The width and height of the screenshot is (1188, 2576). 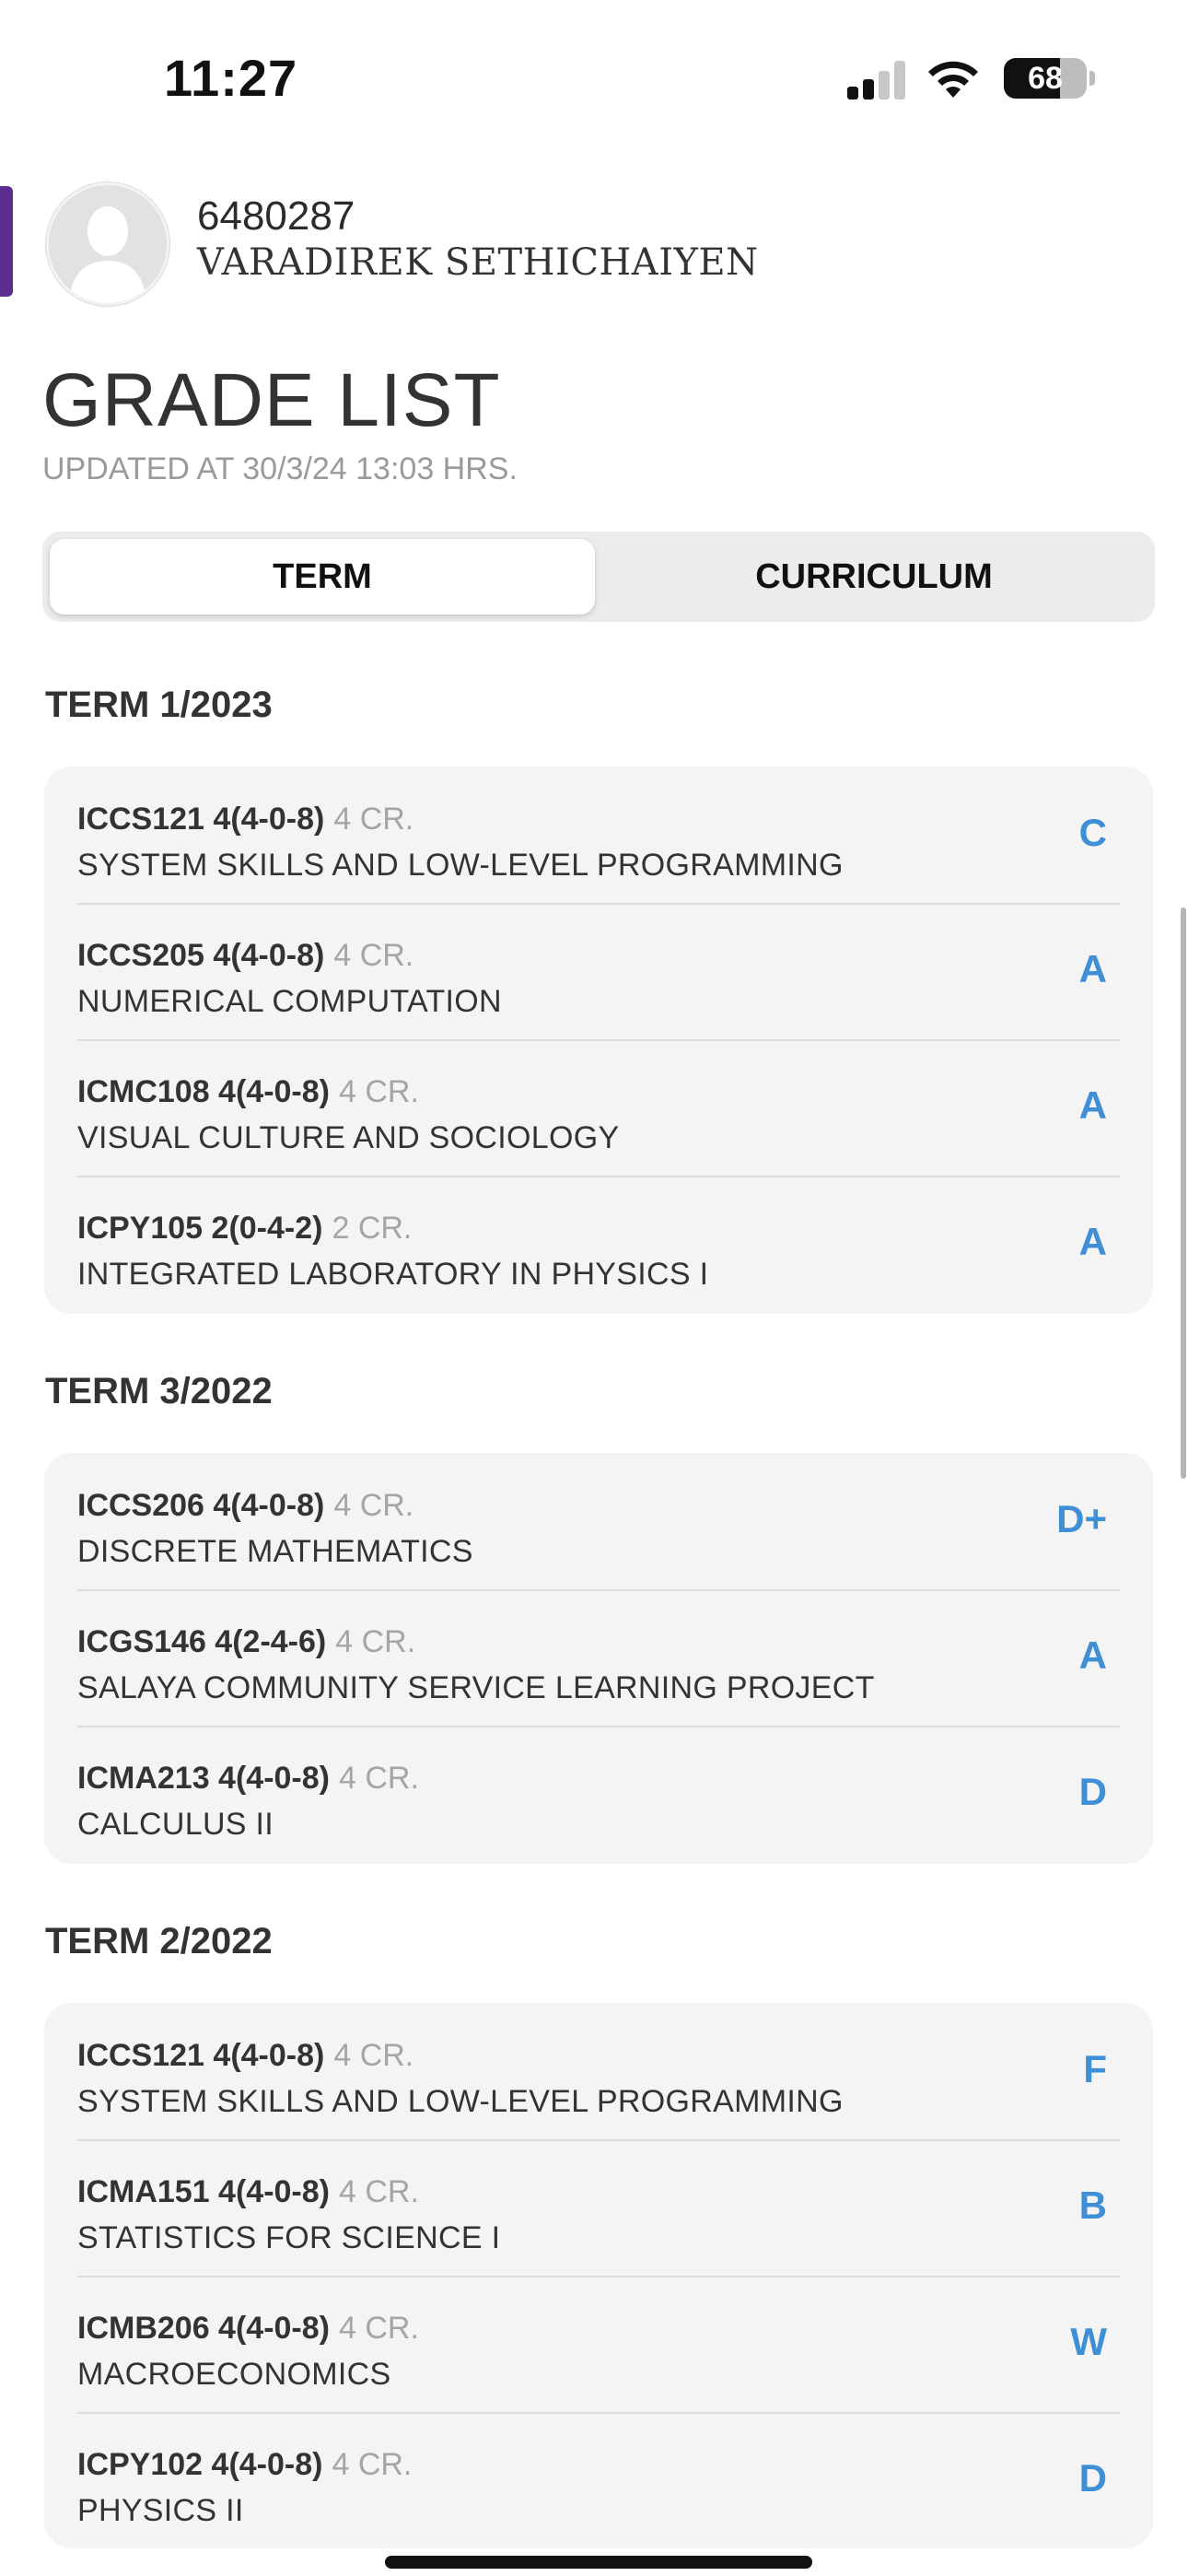 I want to click on term-heading: TERM 2/2022, so click(x=159, y=1941).